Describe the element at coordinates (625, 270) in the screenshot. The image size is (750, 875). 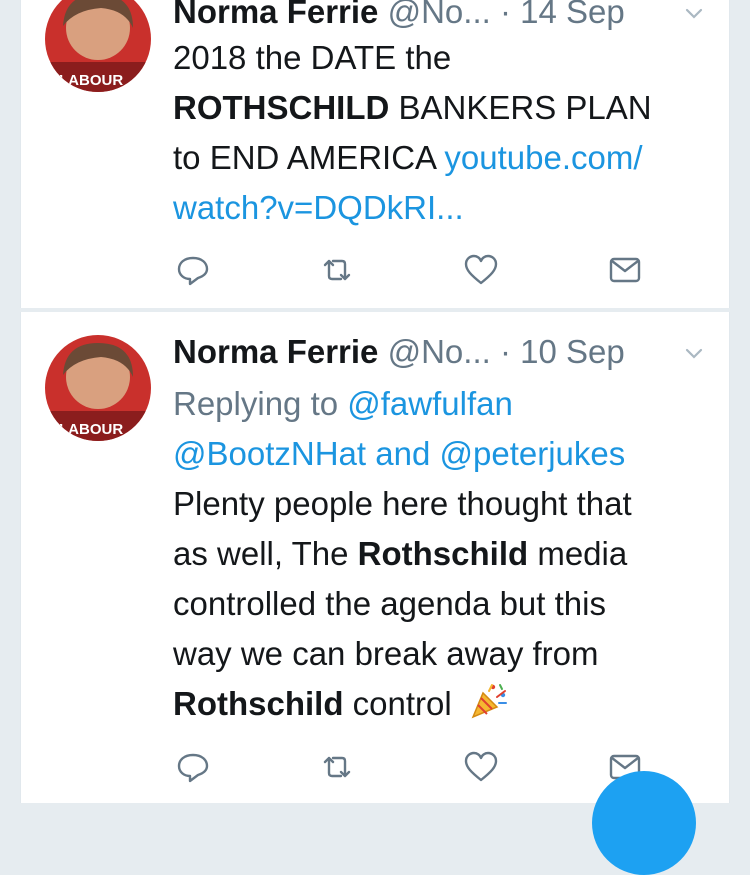
I see `direct-message-icon` at that location.